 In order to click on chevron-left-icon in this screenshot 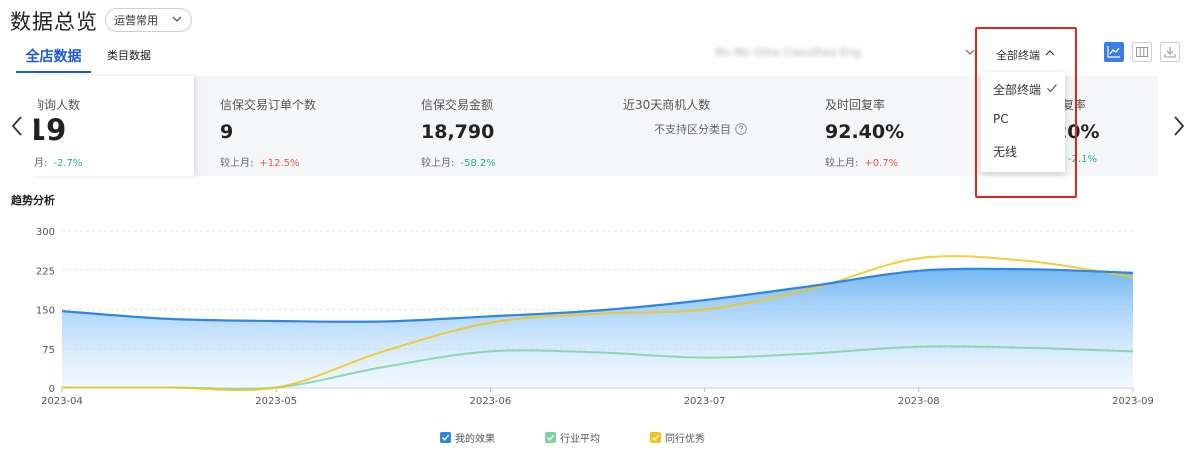, I will do `click(16, 126)`.